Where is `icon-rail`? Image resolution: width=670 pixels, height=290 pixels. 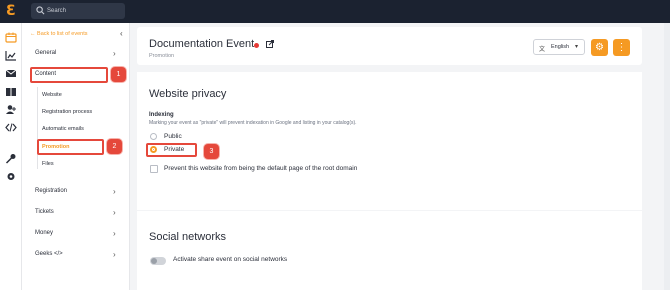
icon-rail is located at coordinates (11, 156).